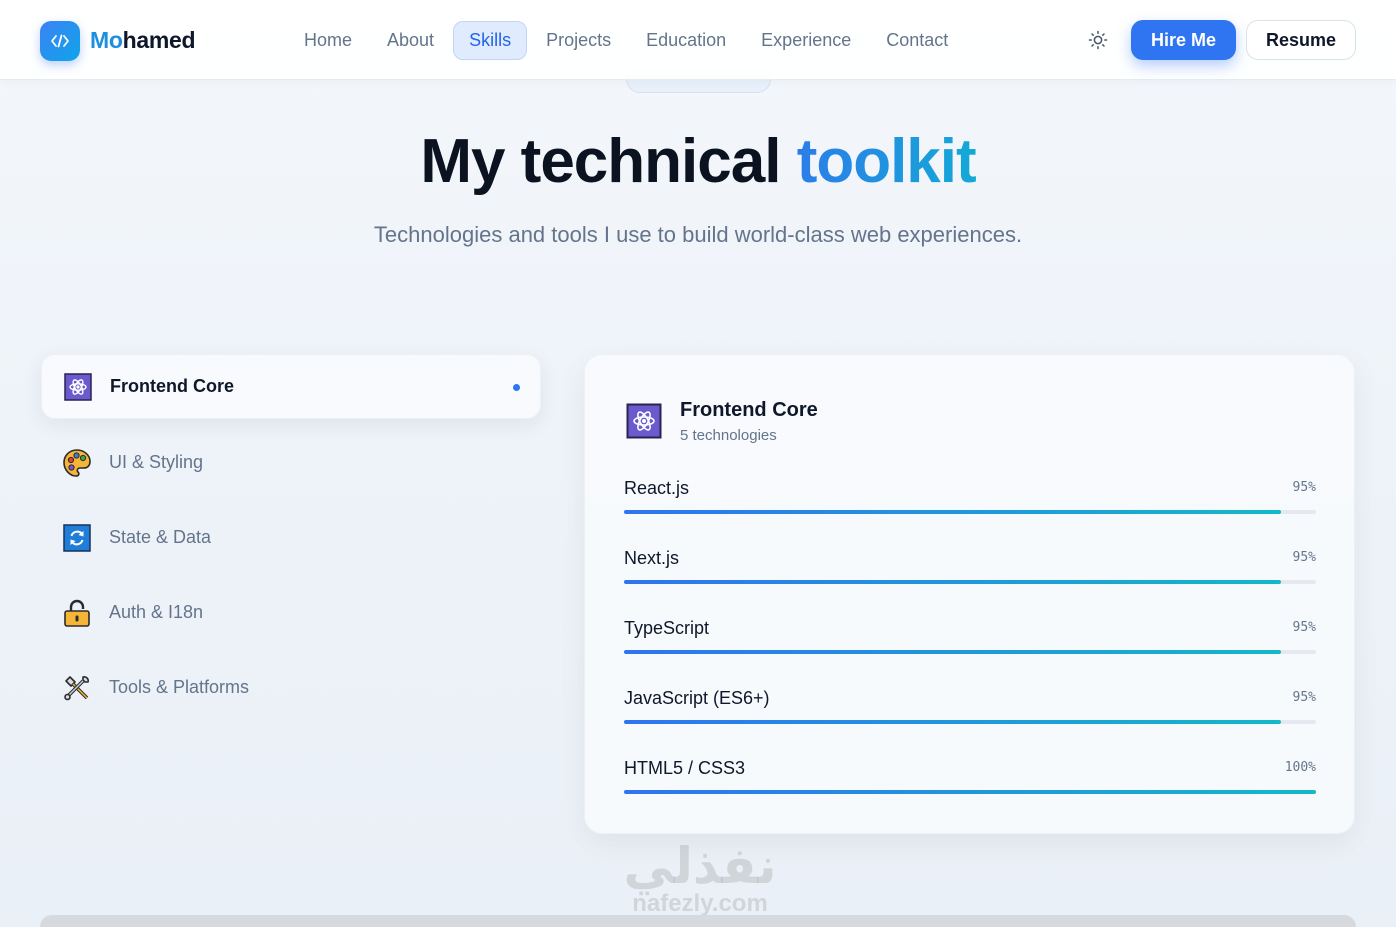  What do you see at coordinates (698, 161) in the screenshot?
I see `section-title: My technical toolkit` at bounding box center [698, 161].